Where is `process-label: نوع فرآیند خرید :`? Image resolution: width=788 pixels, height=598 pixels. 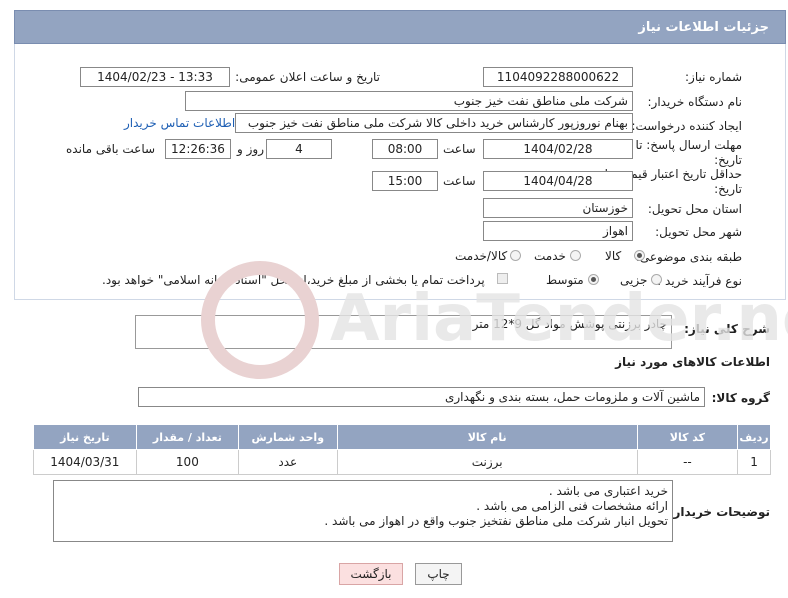
process-label: نوع فرآیند خرید : is located at coordinates (699, 281).